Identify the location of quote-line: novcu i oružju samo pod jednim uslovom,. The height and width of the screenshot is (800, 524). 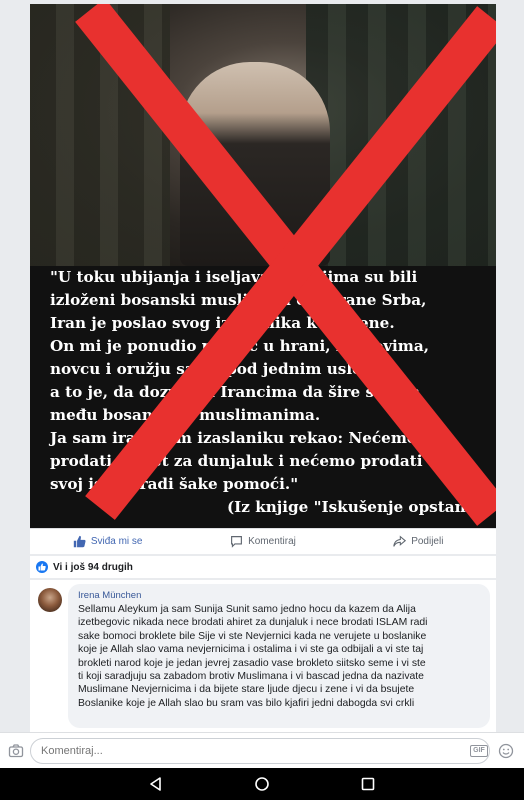
(226, 369).